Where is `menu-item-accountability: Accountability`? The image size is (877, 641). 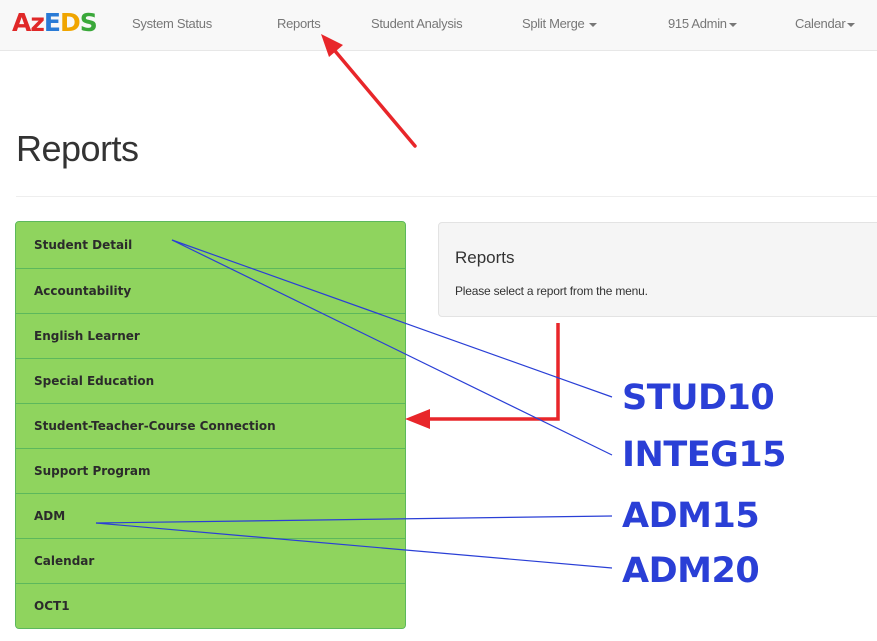 menu-item-accountability: Accountability is located at coordinates (210, 290).